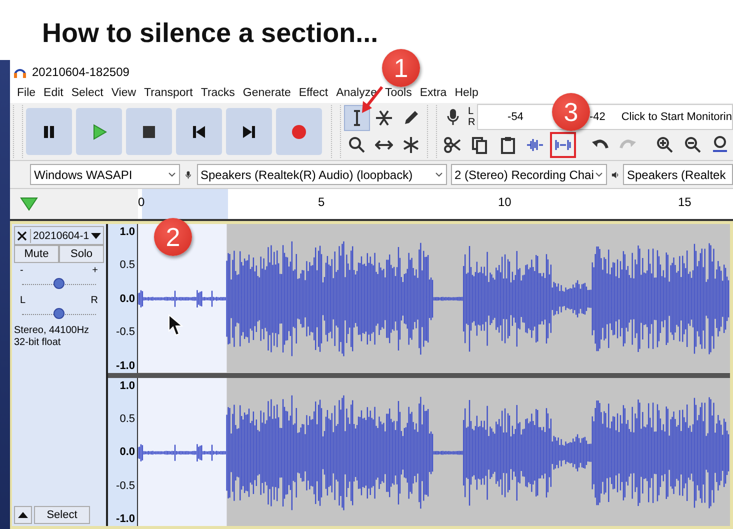 The image size is (733, 529). Describe the element at coordinates (125, 93) in the screenshot. I see `menu-item: View` at that location.